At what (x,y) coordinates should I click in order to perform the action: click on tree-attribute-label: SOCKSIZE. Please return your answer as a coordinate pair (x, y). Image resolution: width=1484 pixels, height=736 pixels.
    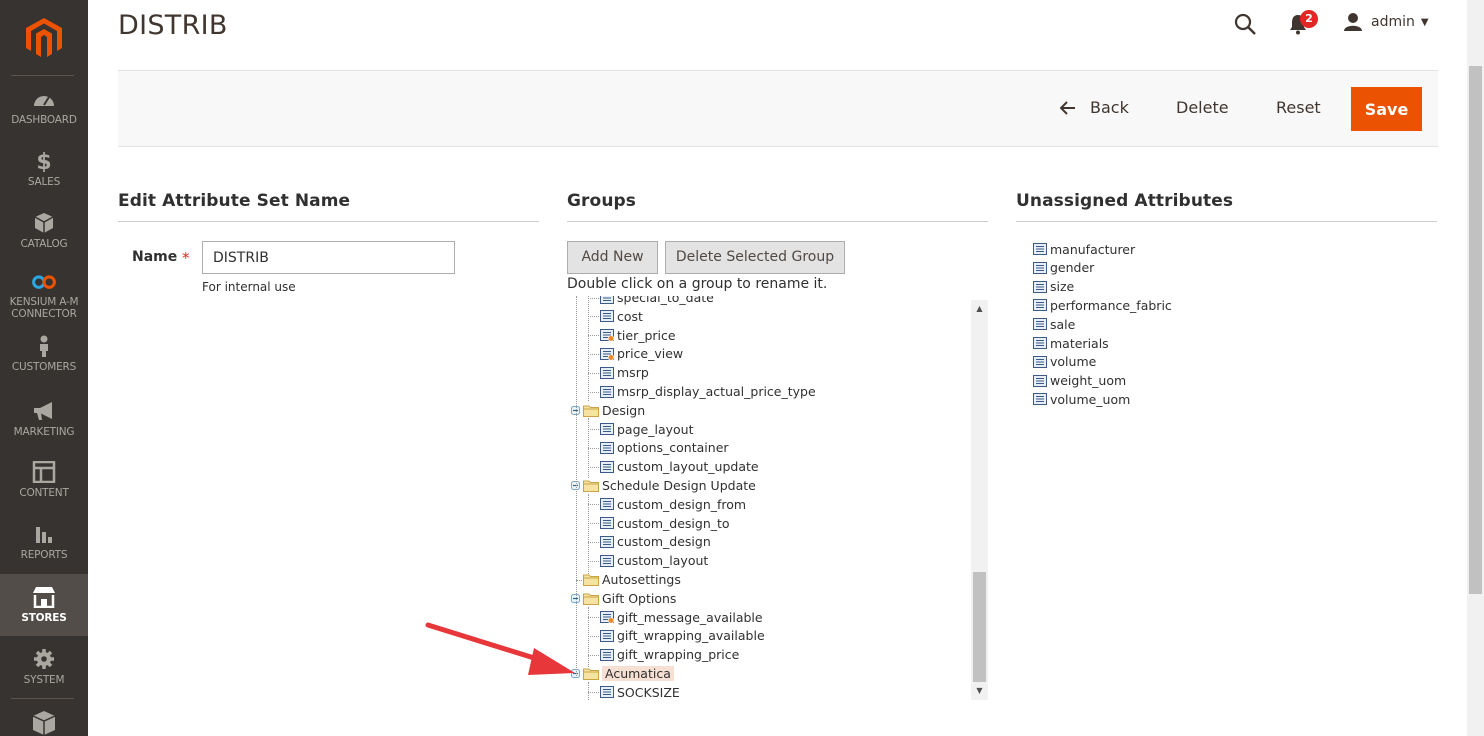
    Looking at the image, I should click on (648, 692).